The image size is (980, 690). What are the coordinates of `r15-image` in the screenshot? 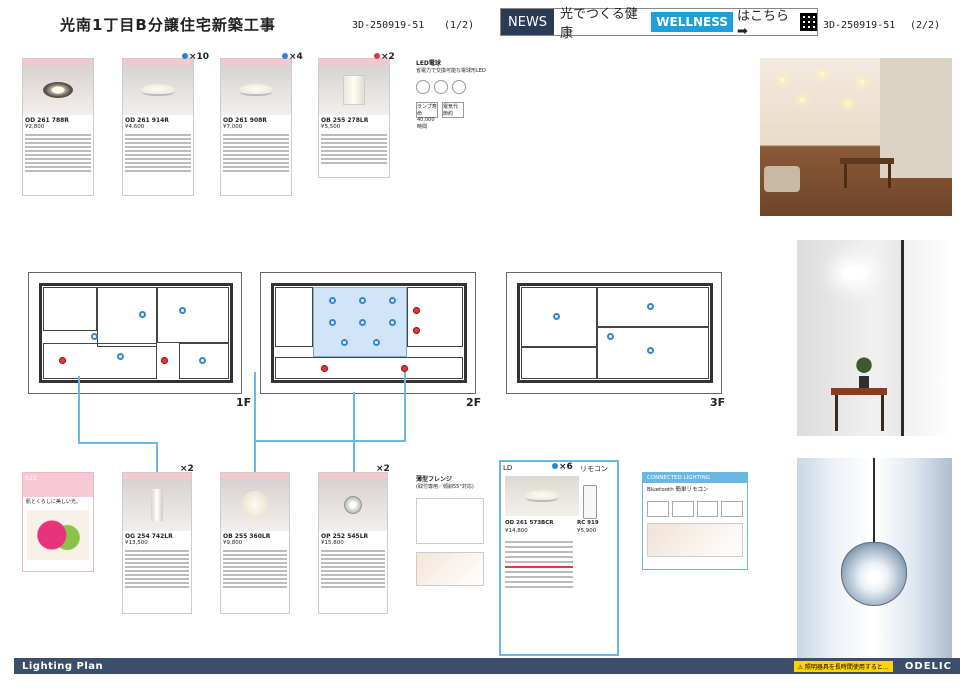 It's located at (58, 535).